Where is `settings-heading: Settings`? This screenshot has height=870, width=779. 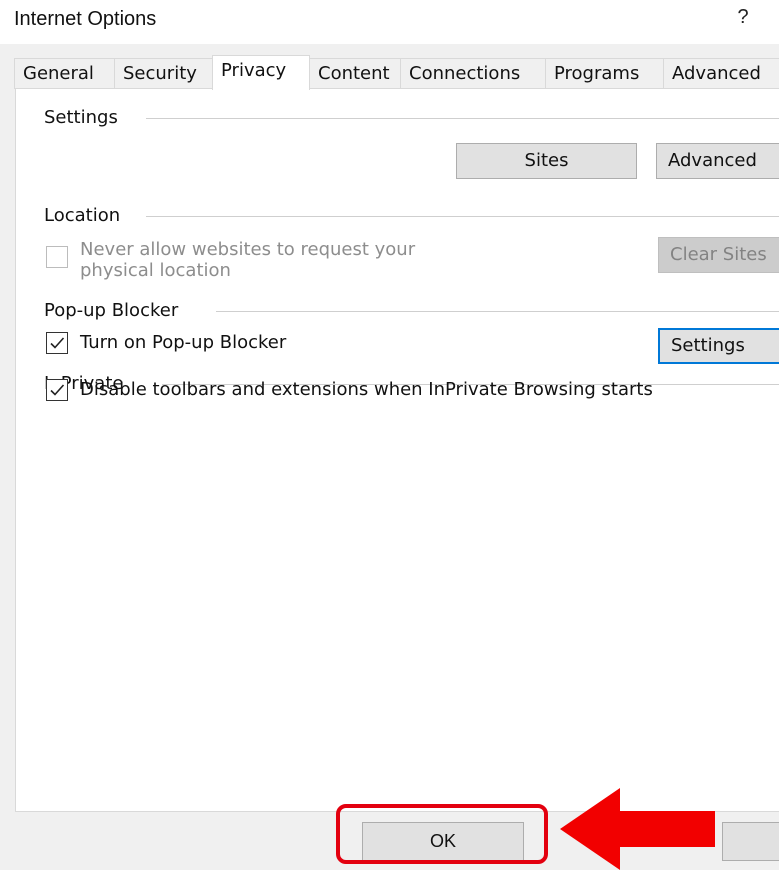 settings-heading: Settings is located at coordinates (86, 117).